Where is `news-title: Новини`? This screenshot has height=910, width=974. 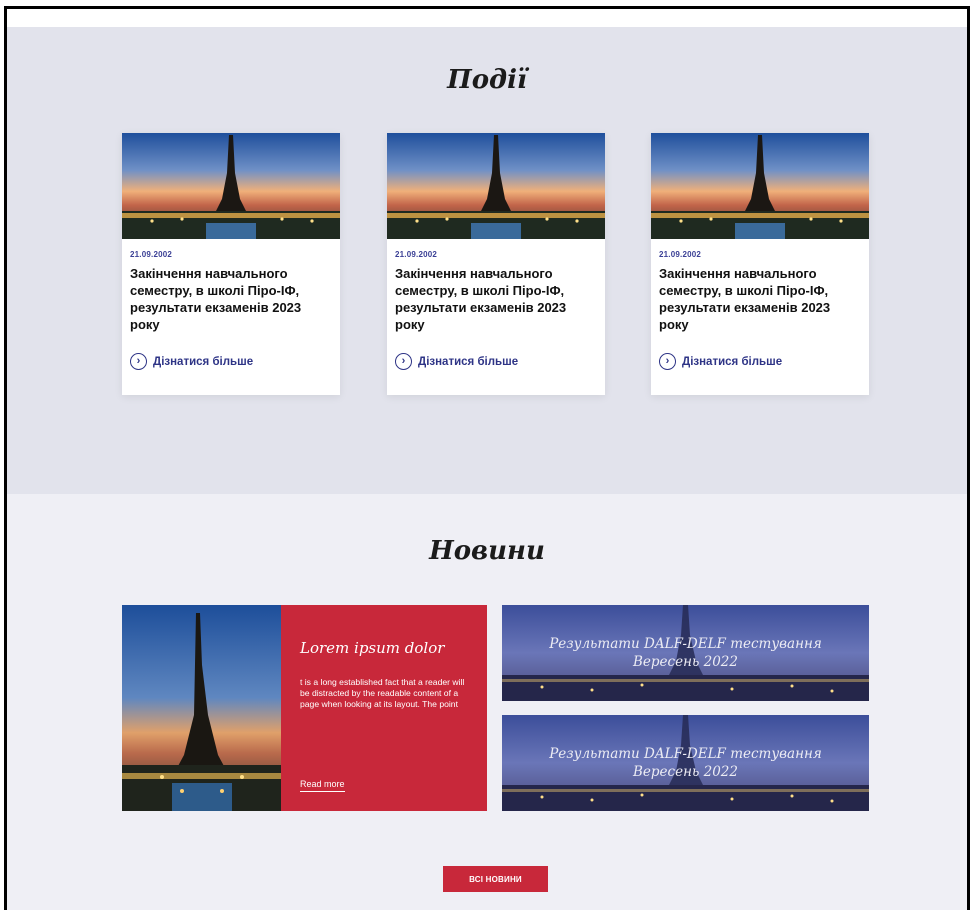 news-title: Новини is located at coordinates (487, 551).